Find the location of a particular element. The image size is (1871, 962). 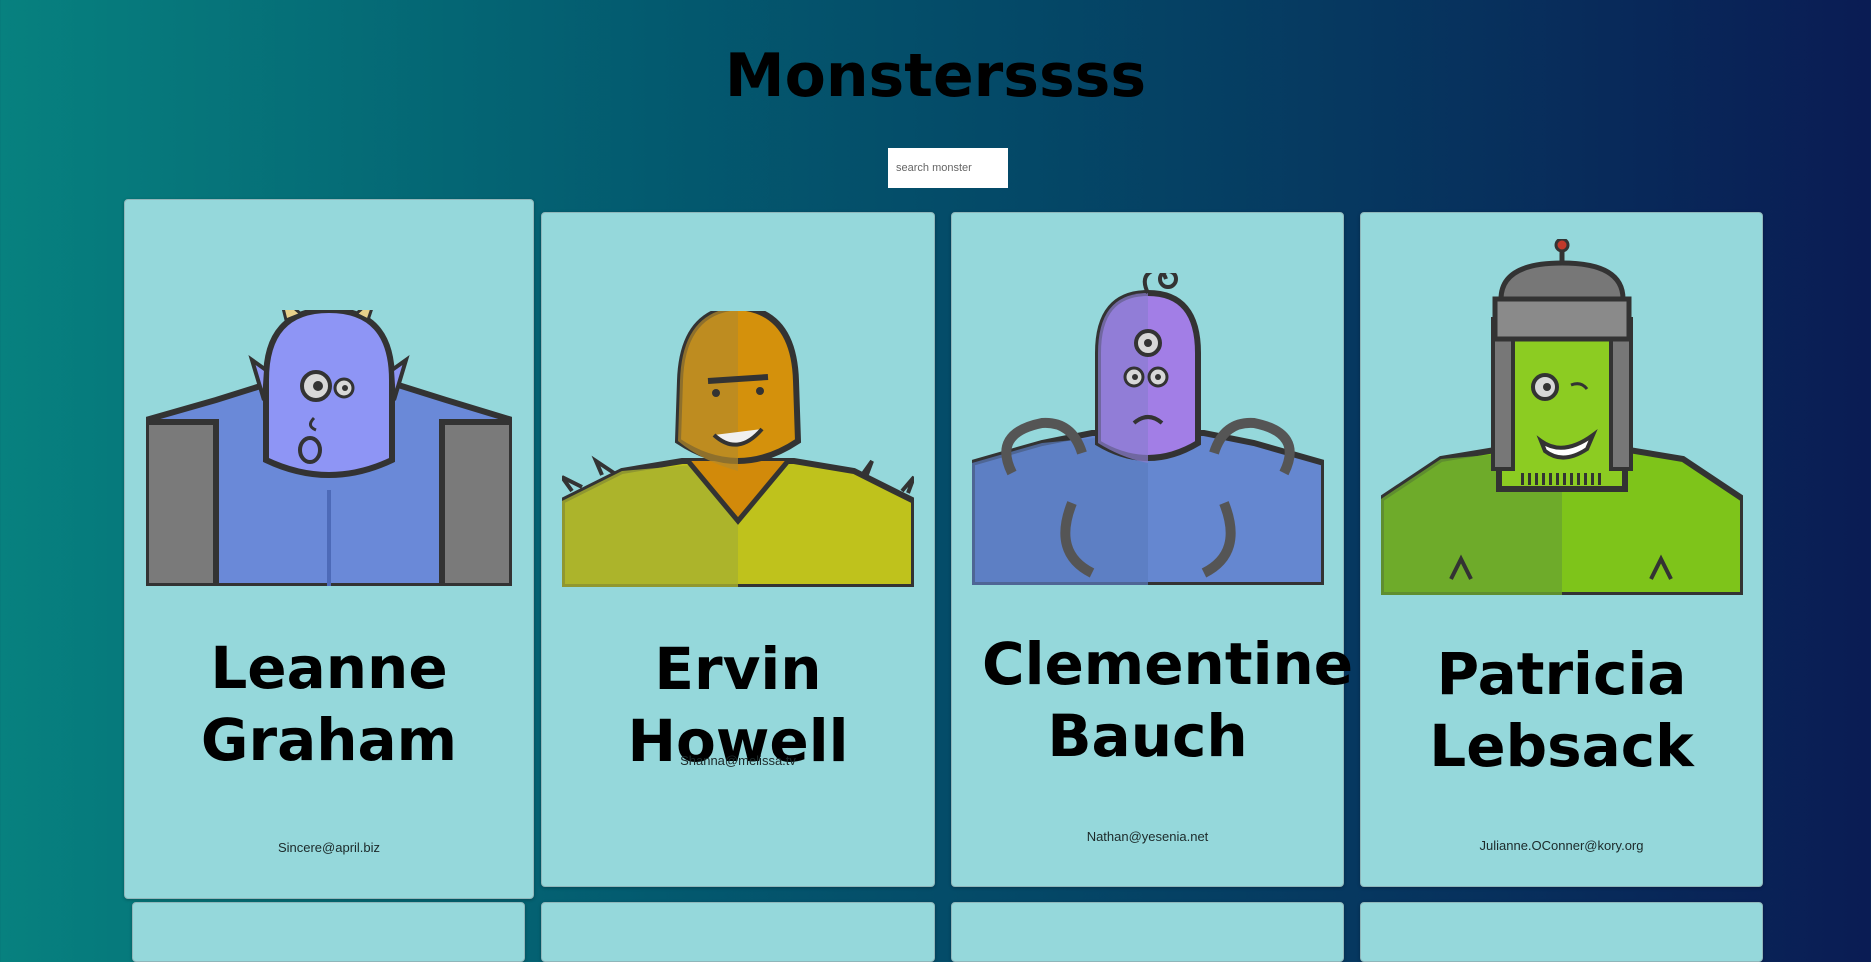

search-input is located at coordinates (948, 168).